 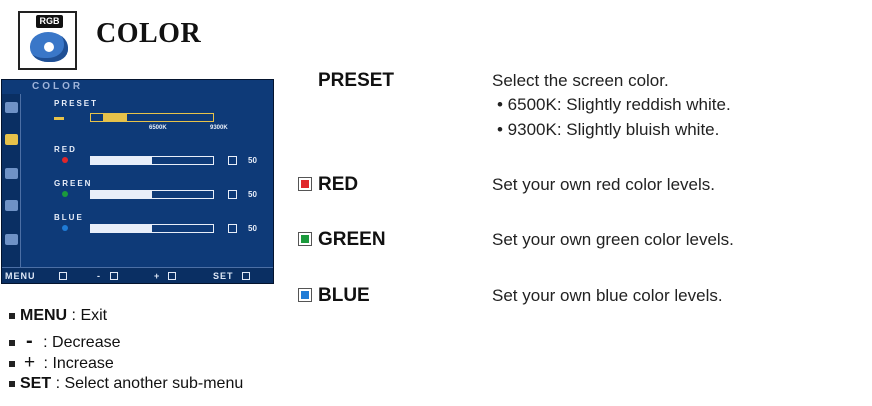 I want to click on legend-set-desc: : Select another sub-menu, so click(x=147, y=383).